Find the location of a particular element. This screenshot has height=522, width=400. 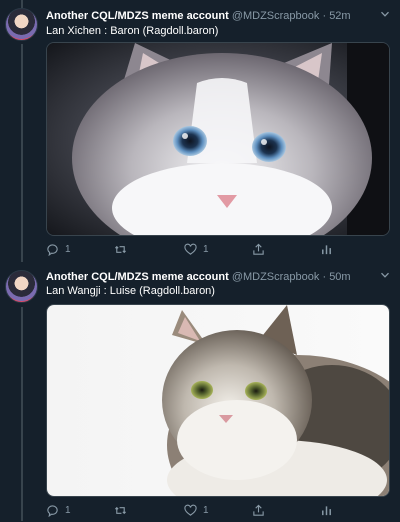

tweet-text: Lan Xichen : Baron (Ragdoll.baron) is located at coordinates (132, 31).